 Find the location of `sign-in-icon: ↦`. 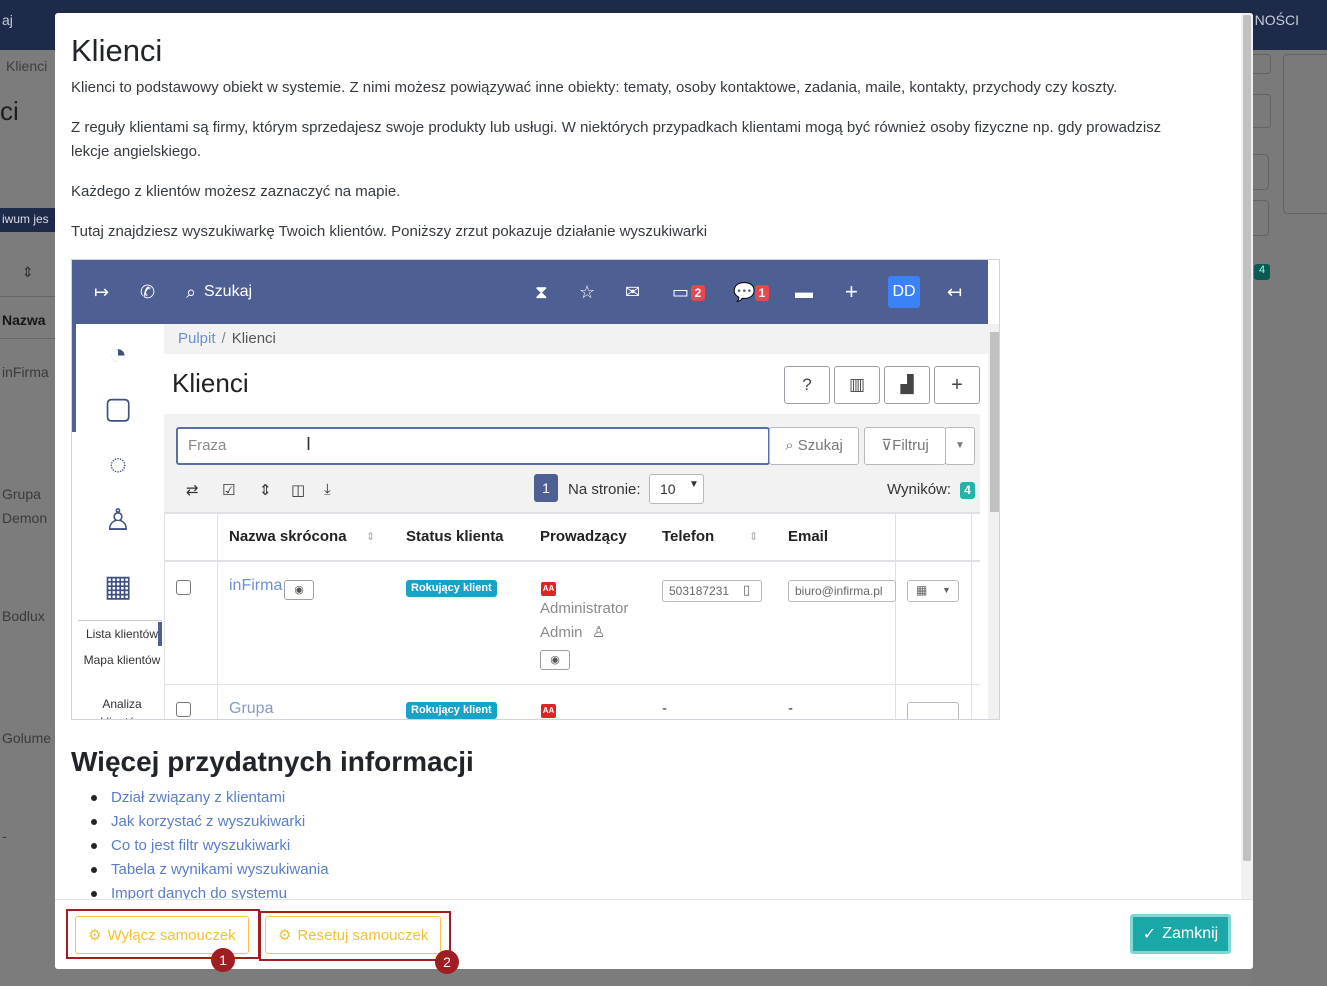

sign-in-icon: ↦ is located at coordinates (102, 292).